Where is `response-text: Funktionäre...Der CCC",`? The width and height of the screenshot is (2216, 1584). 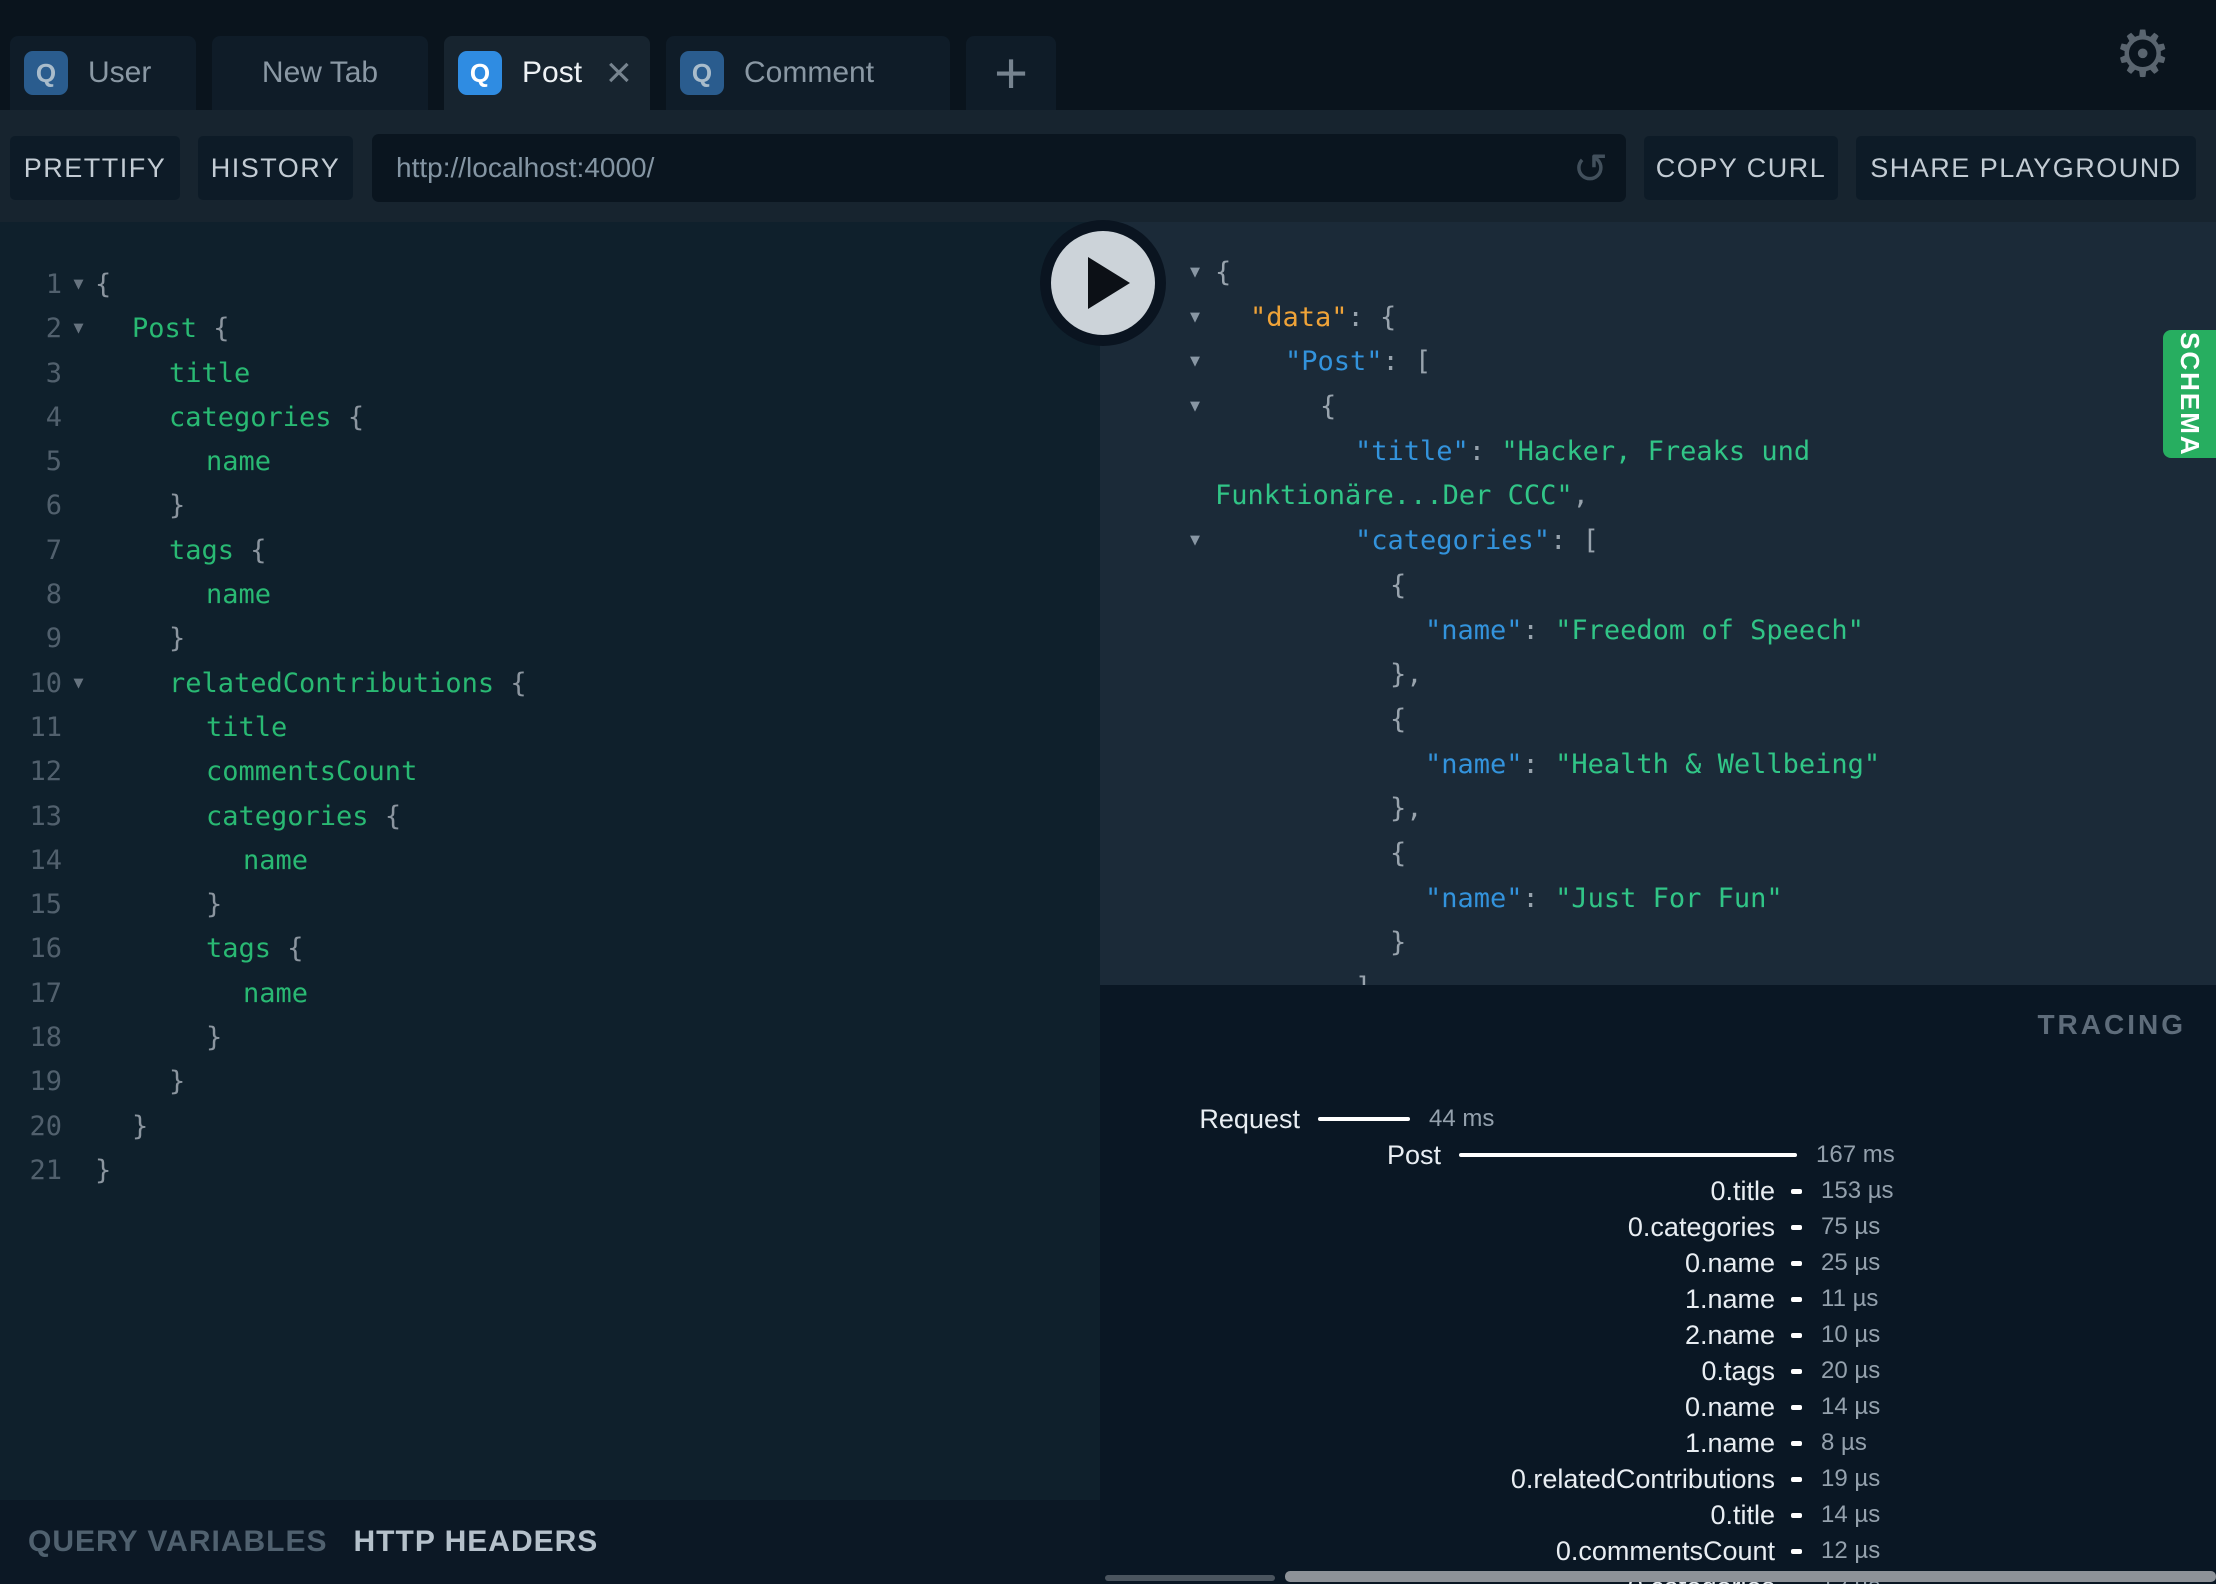
response-text: Funktionäre...Der CCC", is located at coordinates (1402, 496).